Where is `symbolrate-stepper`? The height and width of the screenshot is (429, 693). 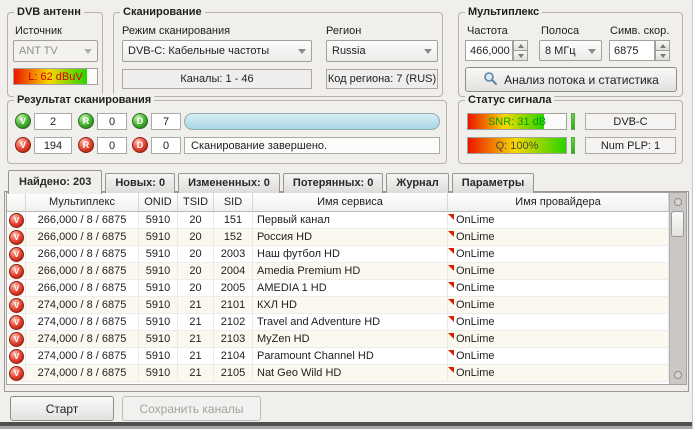
symbolrate-stepper is located at coordinates (662, 50).